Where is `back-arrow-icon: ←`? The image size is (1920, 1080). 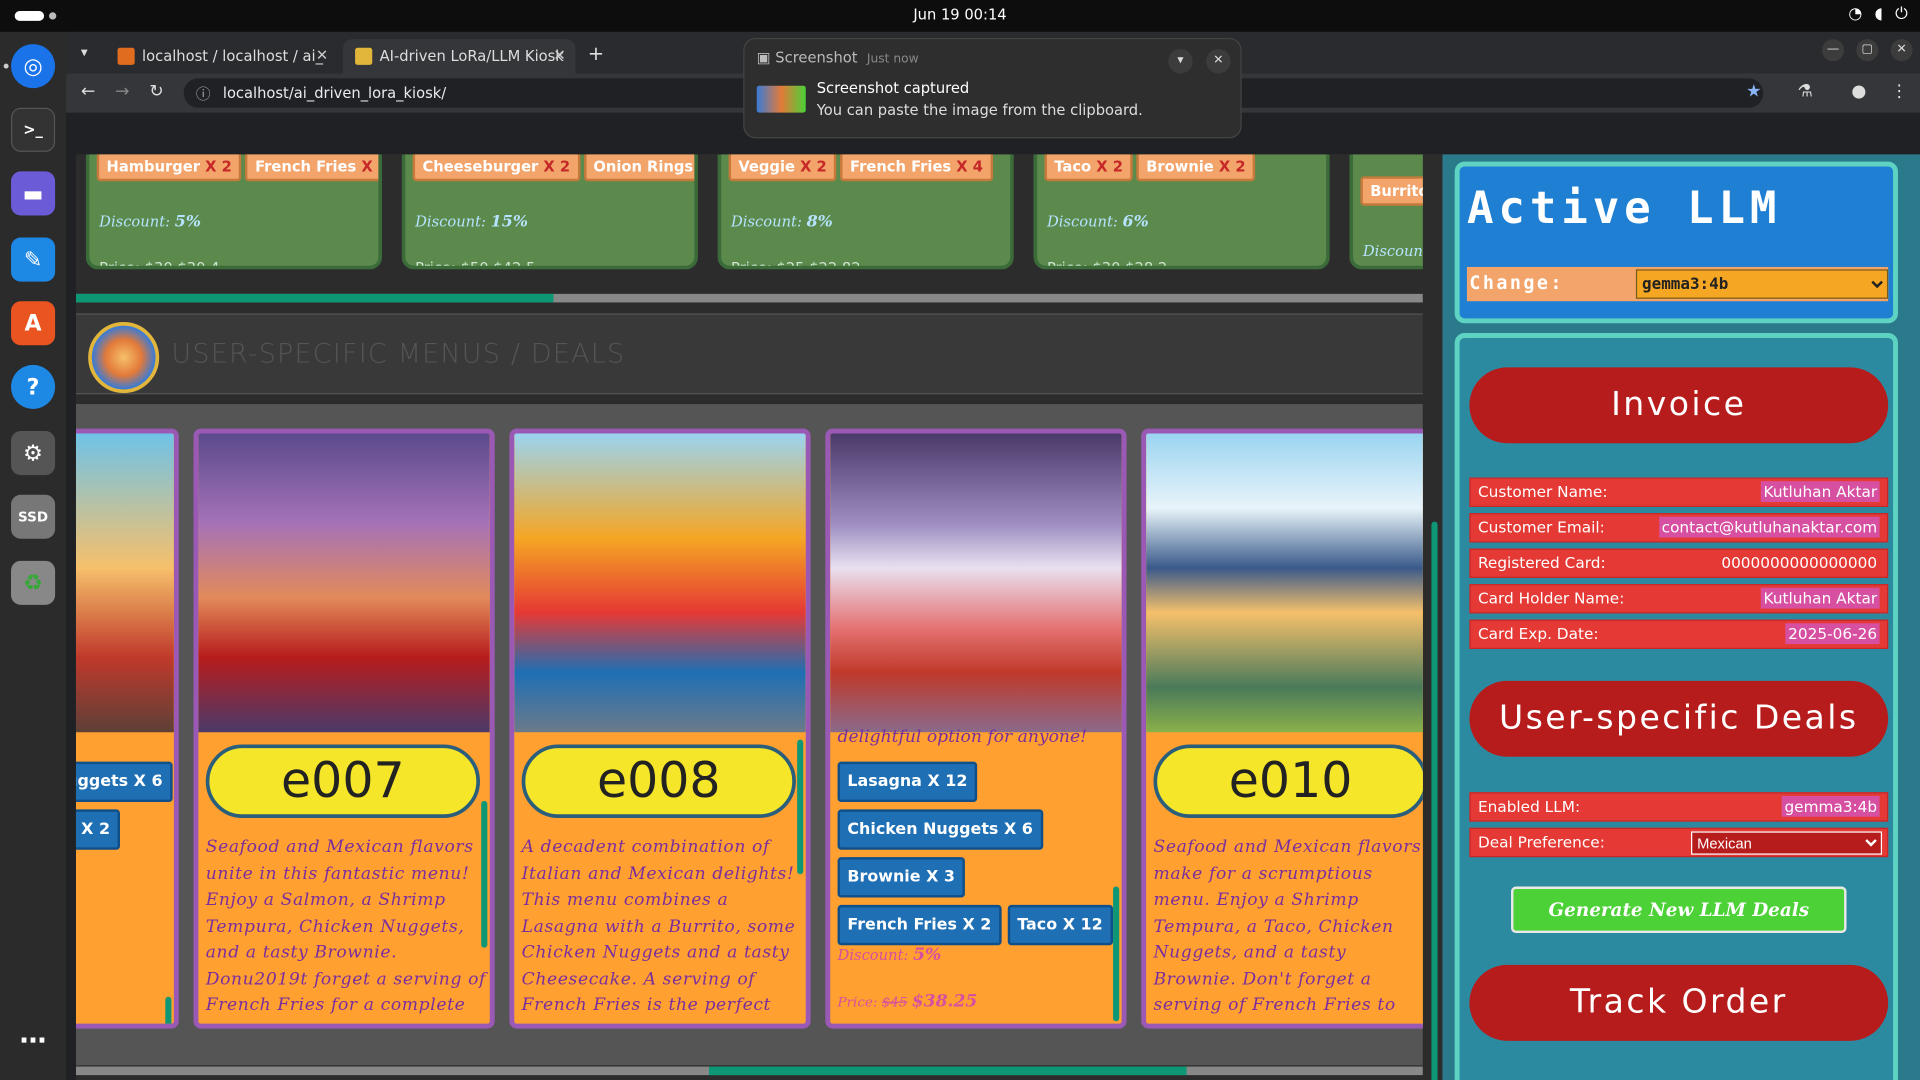 back-arrow-icon: ← is located at coordinates (88, 92).